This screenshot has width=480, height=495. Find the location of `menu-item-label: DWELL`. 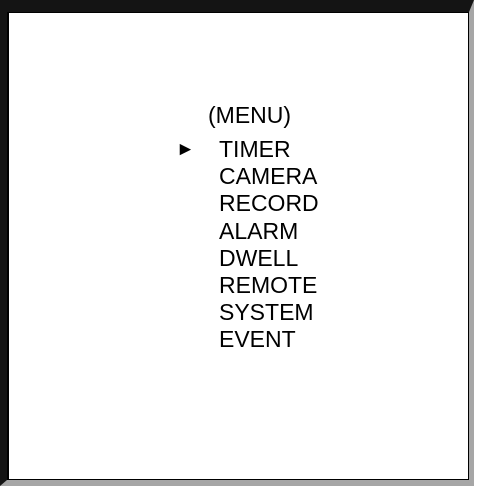

menu-item-label: DWELL is located at coordinates (259, 257).